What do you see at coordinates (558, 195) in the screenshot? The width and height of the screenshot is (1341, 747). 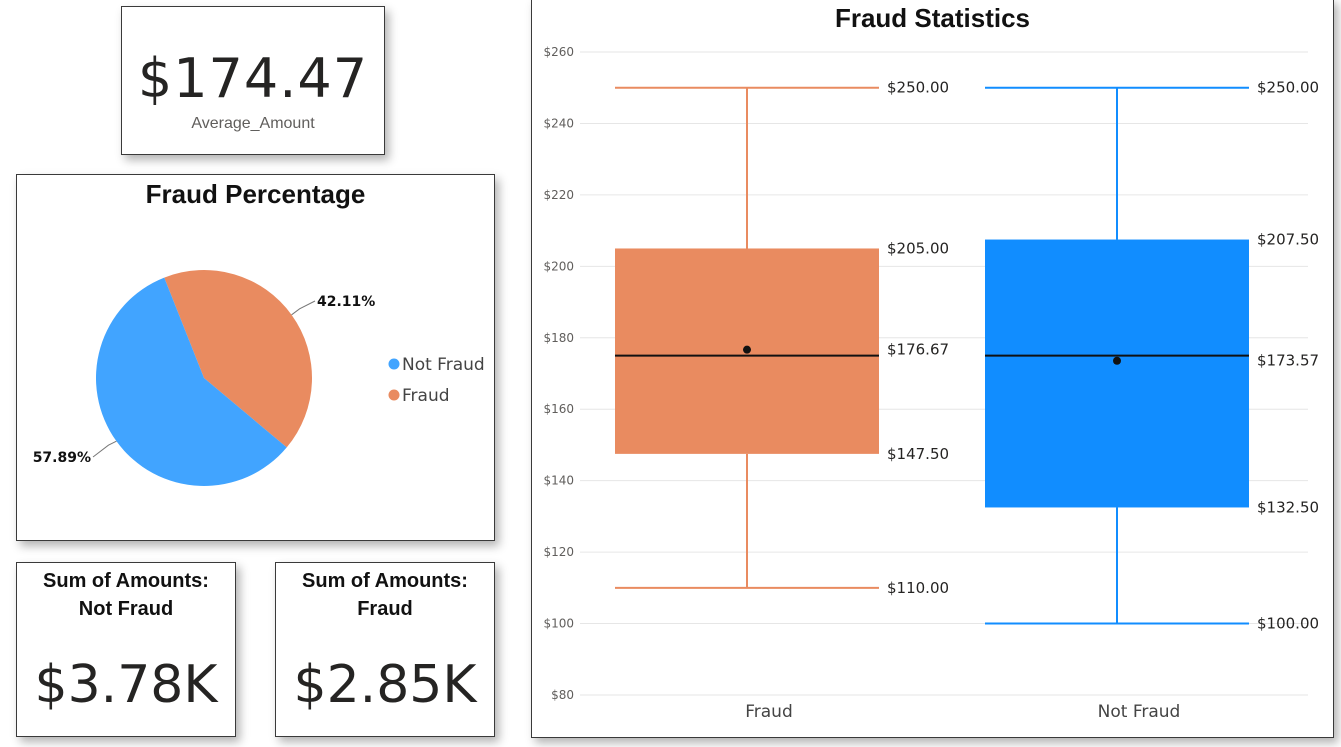 I see `y-tick-label: $220` at bounding box center [558, 195].